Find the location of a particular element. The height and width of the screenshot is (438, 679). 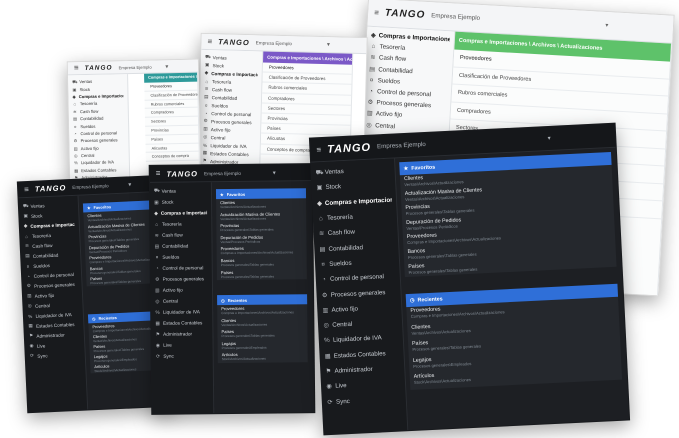

item-path: Stock\Archivos\Actualizaciones is located at coordinates (243, 359).